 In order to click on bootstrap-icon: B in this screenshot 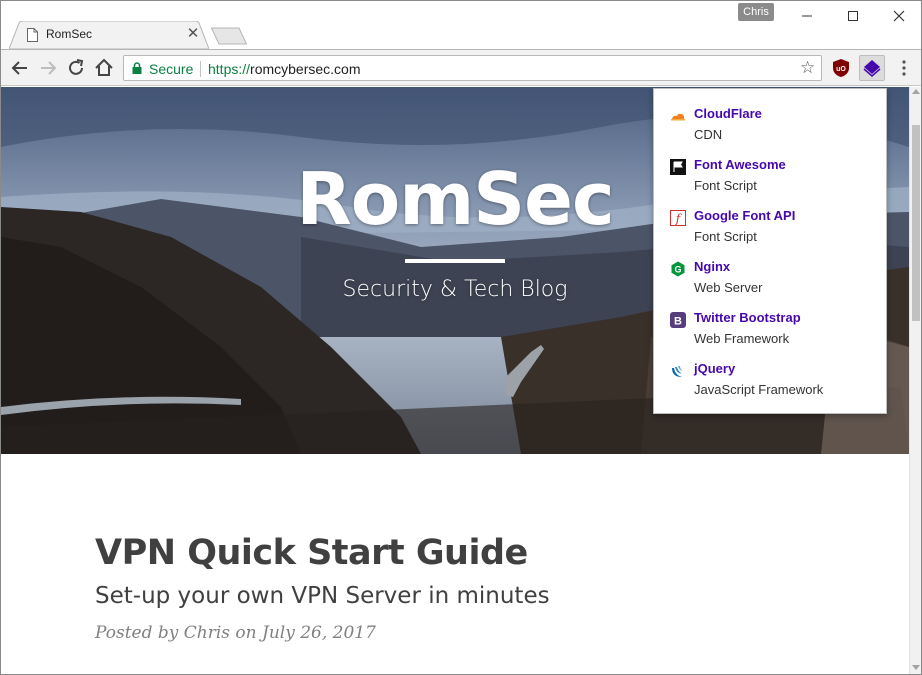, I will do `click(678, 320)`.